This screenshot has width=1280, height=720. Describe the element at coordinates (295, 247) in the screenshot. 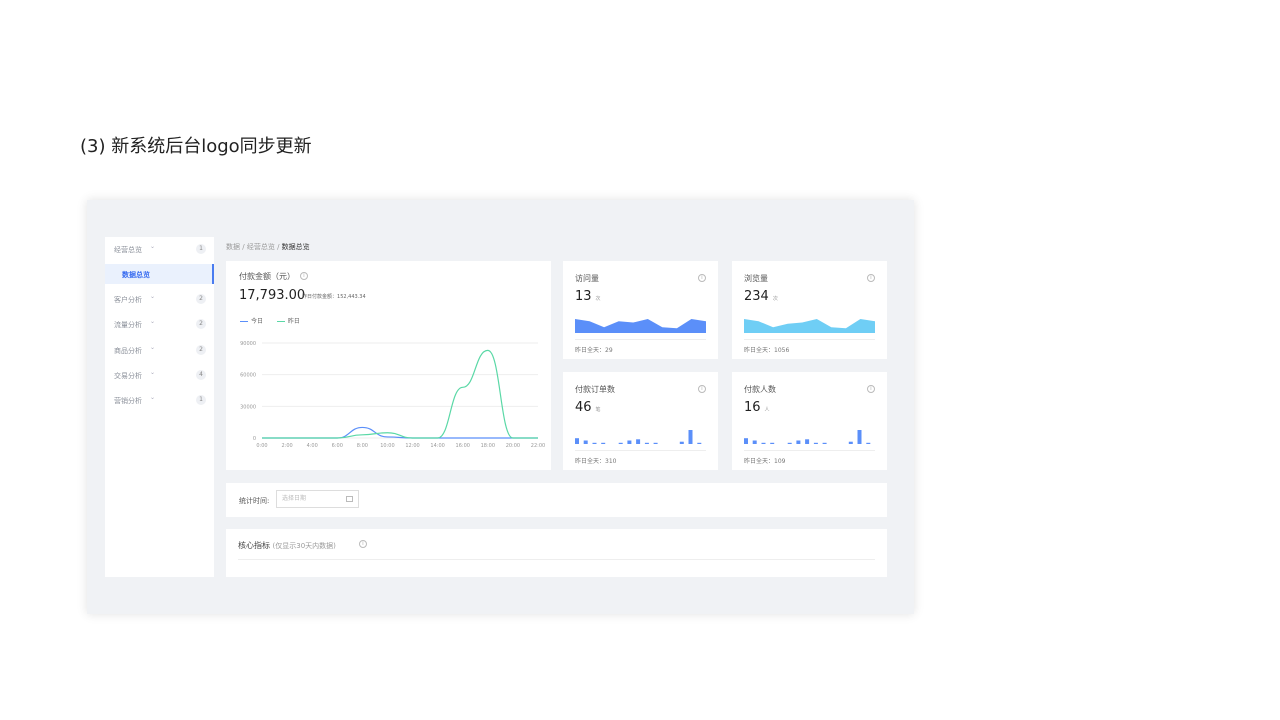

I see `breadcrumb-current: 数据总览` at that location.